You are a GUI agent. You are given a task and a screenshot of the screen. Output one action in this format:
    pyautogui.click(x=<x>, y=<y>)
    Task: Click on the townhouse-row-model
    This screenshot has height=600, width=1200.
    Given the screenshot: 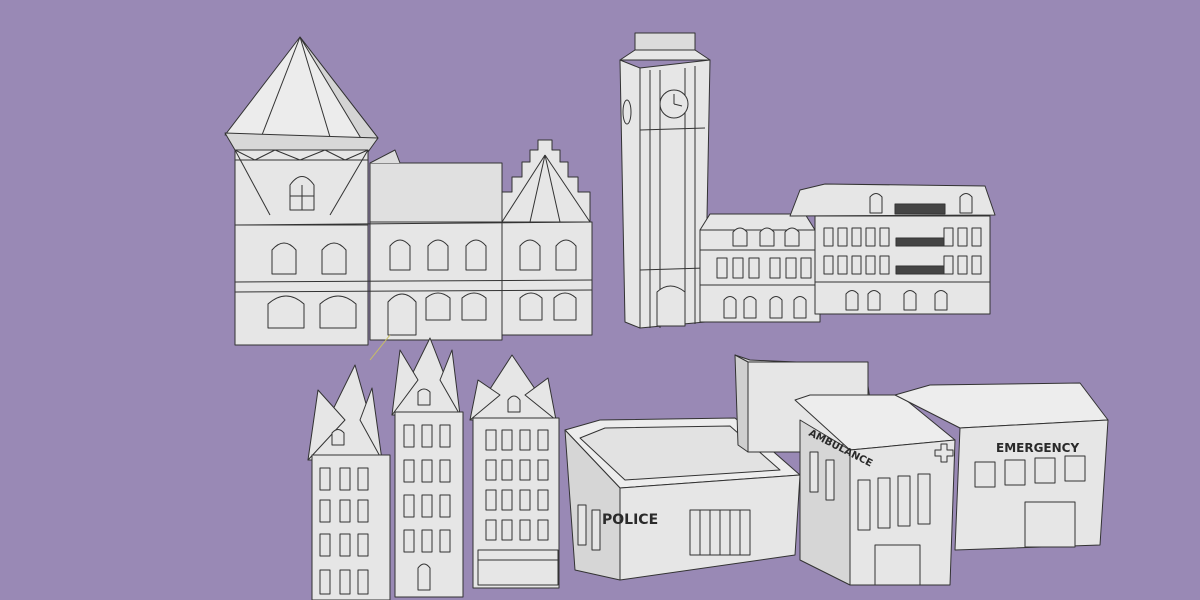 What is the action you would take?
    pyautogui.click(x=847, y=253)
    